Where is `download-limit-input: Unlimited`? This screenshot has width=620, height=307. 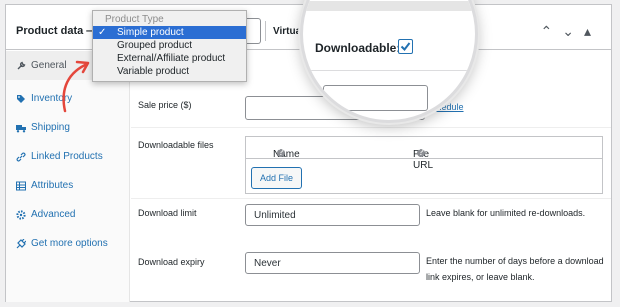 download-limit-input: Unlimited is located at coordinates (332, 215).